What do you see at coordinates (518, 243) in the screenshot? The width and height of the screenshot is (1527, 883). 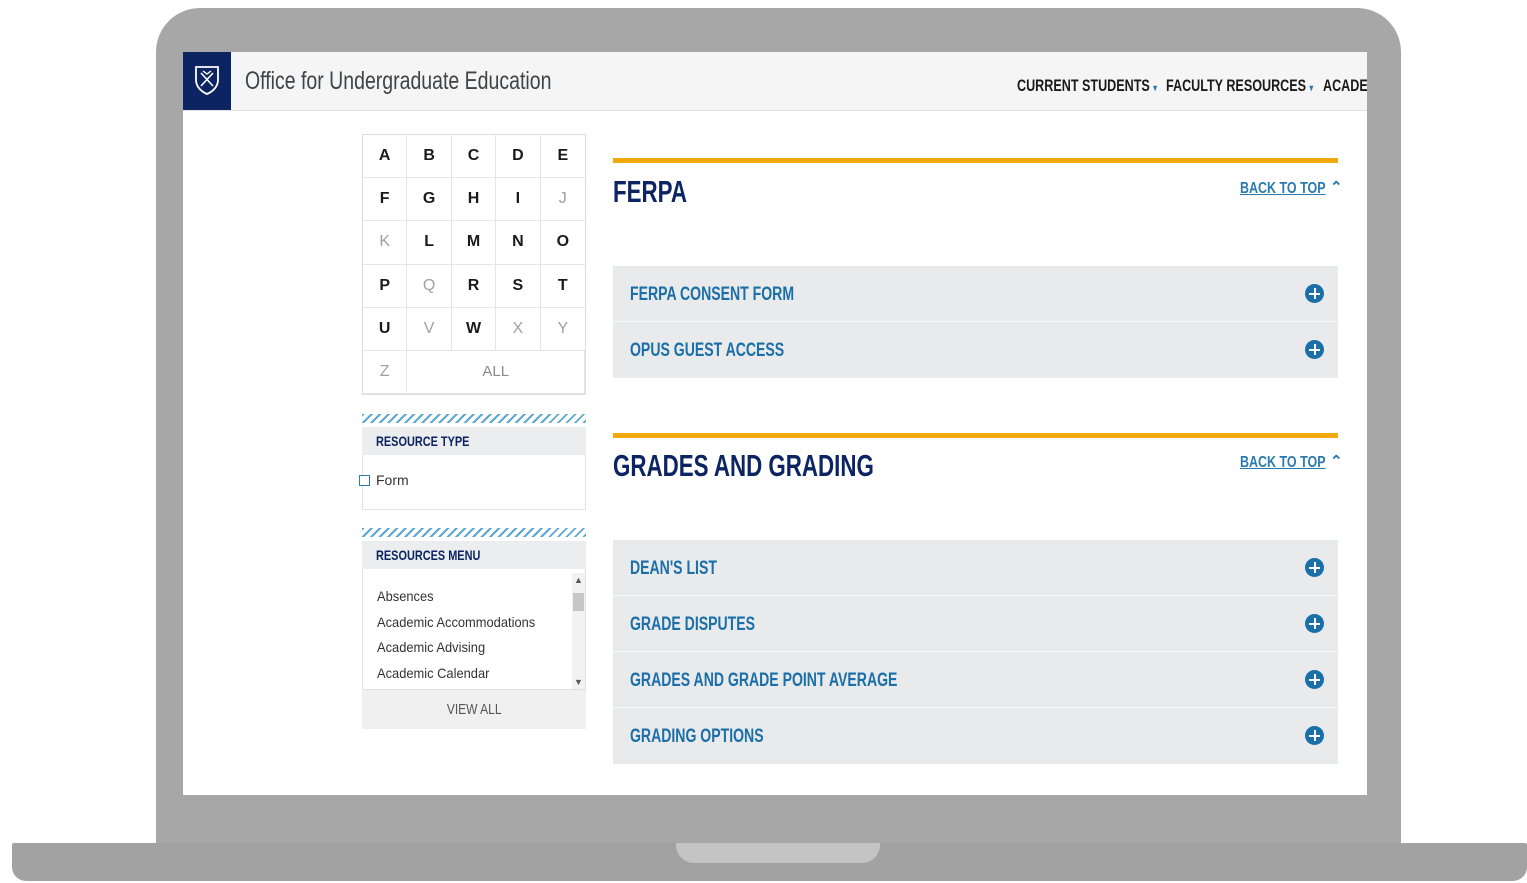 I see `alphabet-letter-n: N` at bounding box center [518, 243].